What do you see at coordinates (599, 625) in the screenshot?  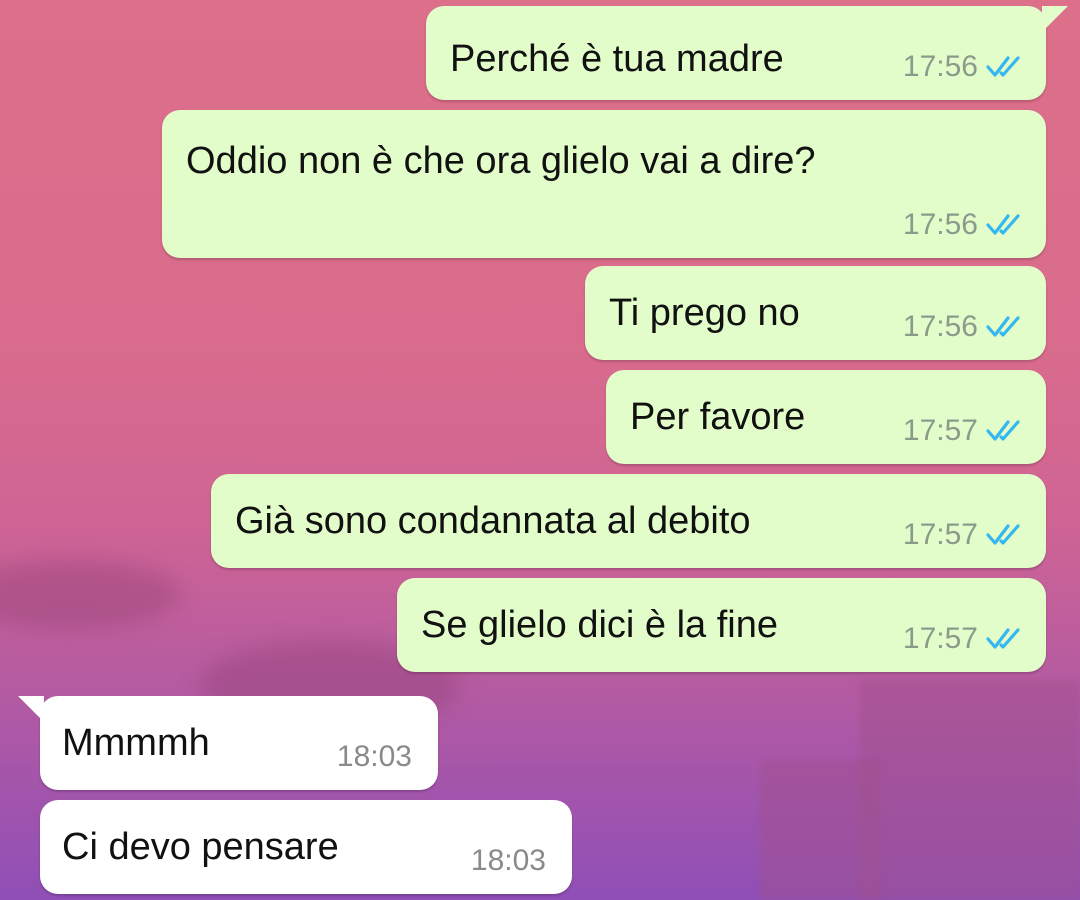 I see `message-text: Se glielo dici è la fine` at bounding box center [599, 625].